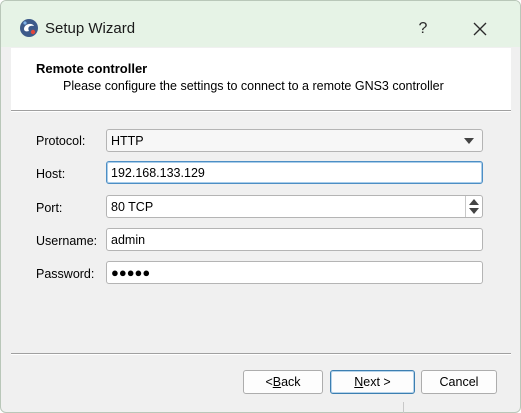  I want to click on close-button, so click(480, 29).